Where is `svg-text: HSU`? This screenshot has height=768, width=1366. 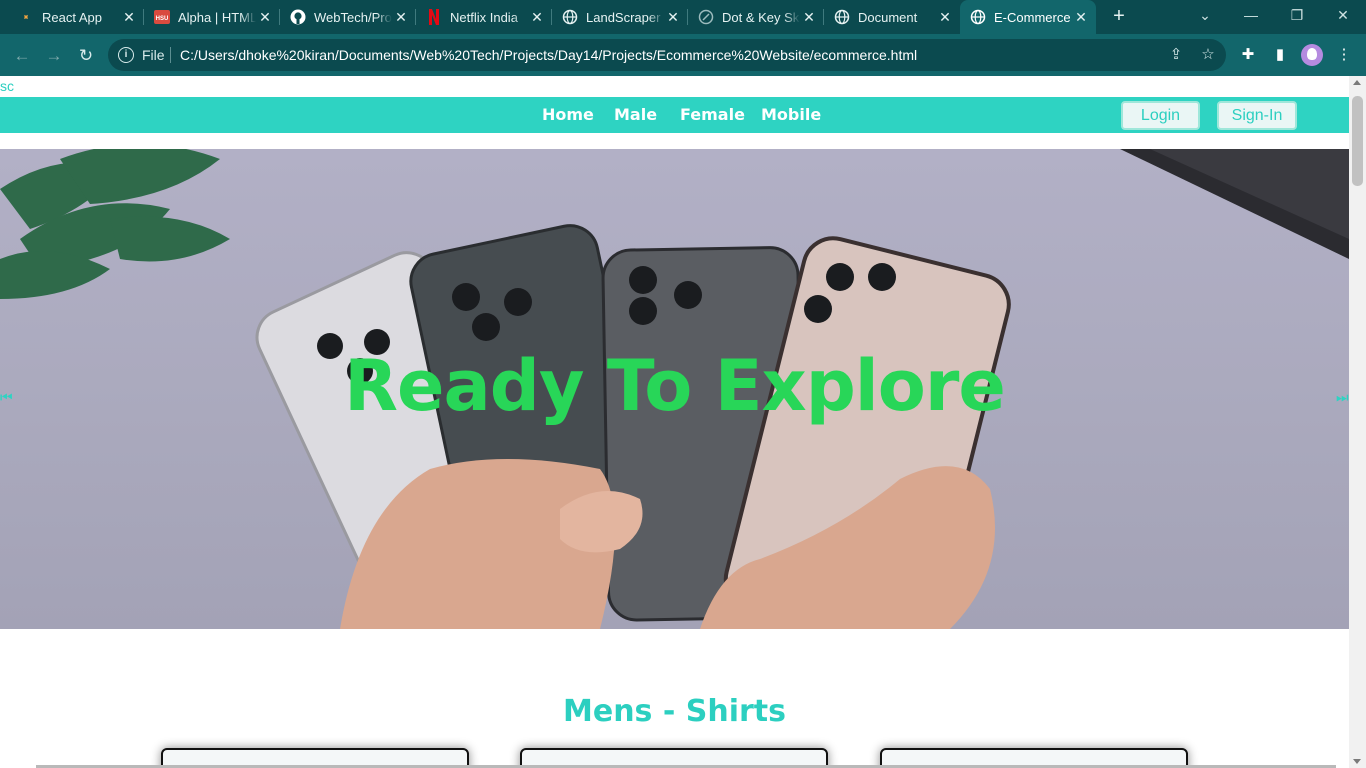
svg-text: HSU is located at coordinates (162, 19).